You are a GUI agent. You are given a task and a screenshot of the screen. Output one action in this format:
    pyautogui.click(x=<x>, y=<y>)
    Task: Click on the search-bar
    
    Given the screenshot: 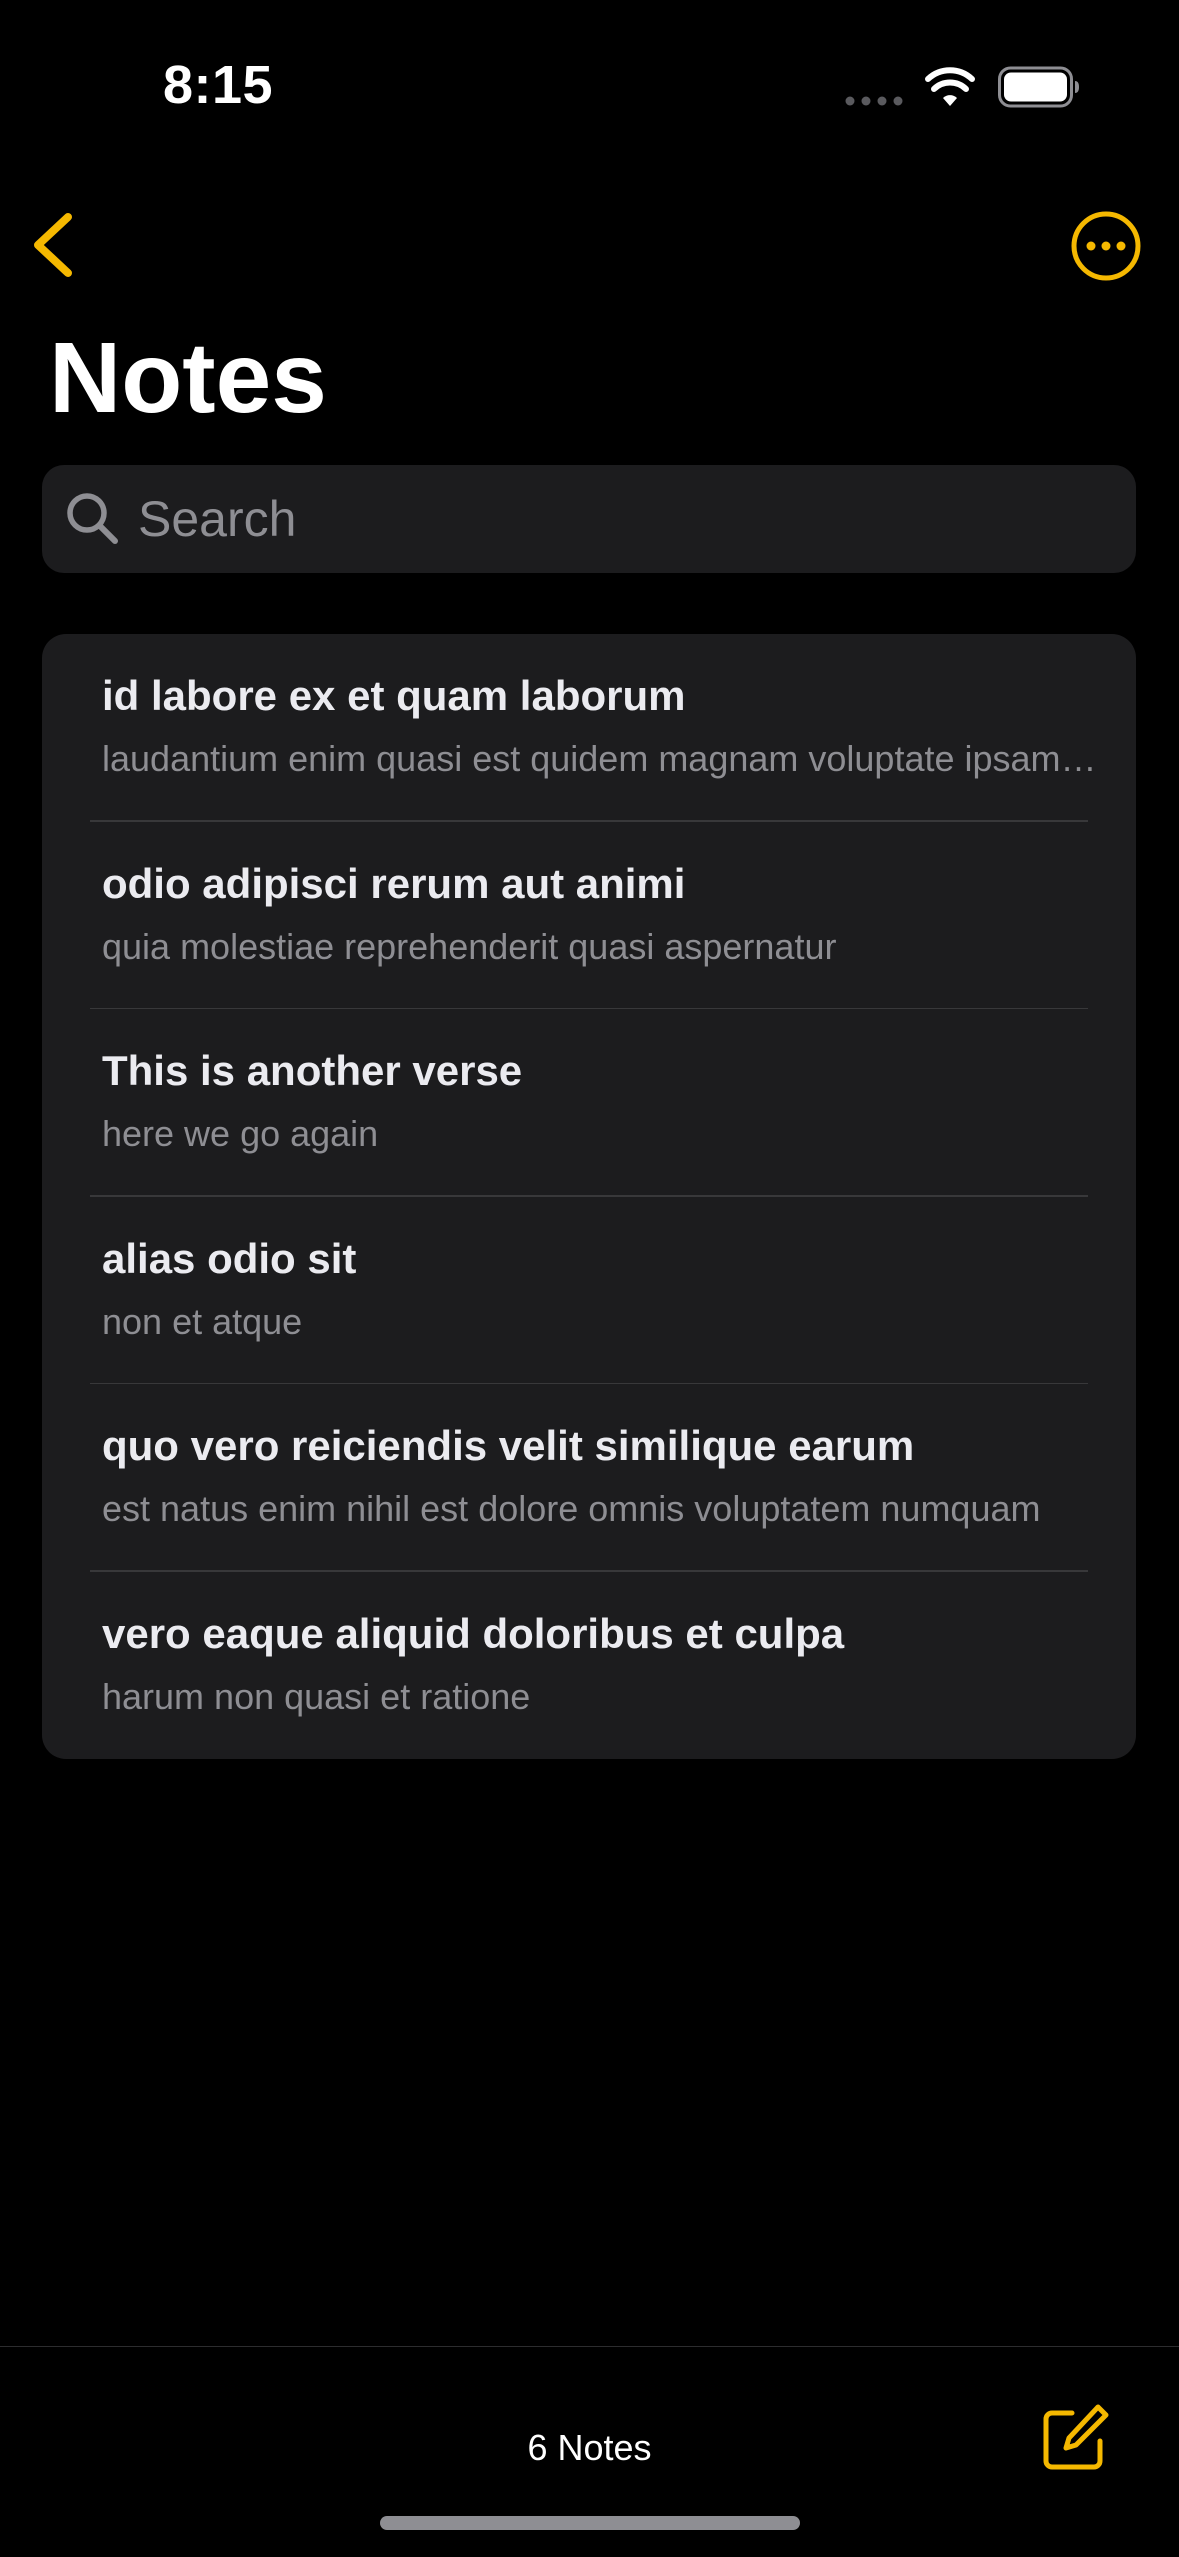 What is the action you would take?
    pyautogui.click(x=589, y=519)
    